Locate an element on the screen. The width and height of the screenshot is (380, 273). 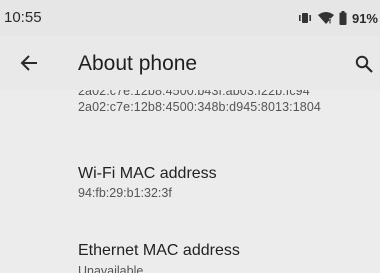
wifi-mac-value: 94:fb:29:b1:32:3f is located at coordinates (125, 193).